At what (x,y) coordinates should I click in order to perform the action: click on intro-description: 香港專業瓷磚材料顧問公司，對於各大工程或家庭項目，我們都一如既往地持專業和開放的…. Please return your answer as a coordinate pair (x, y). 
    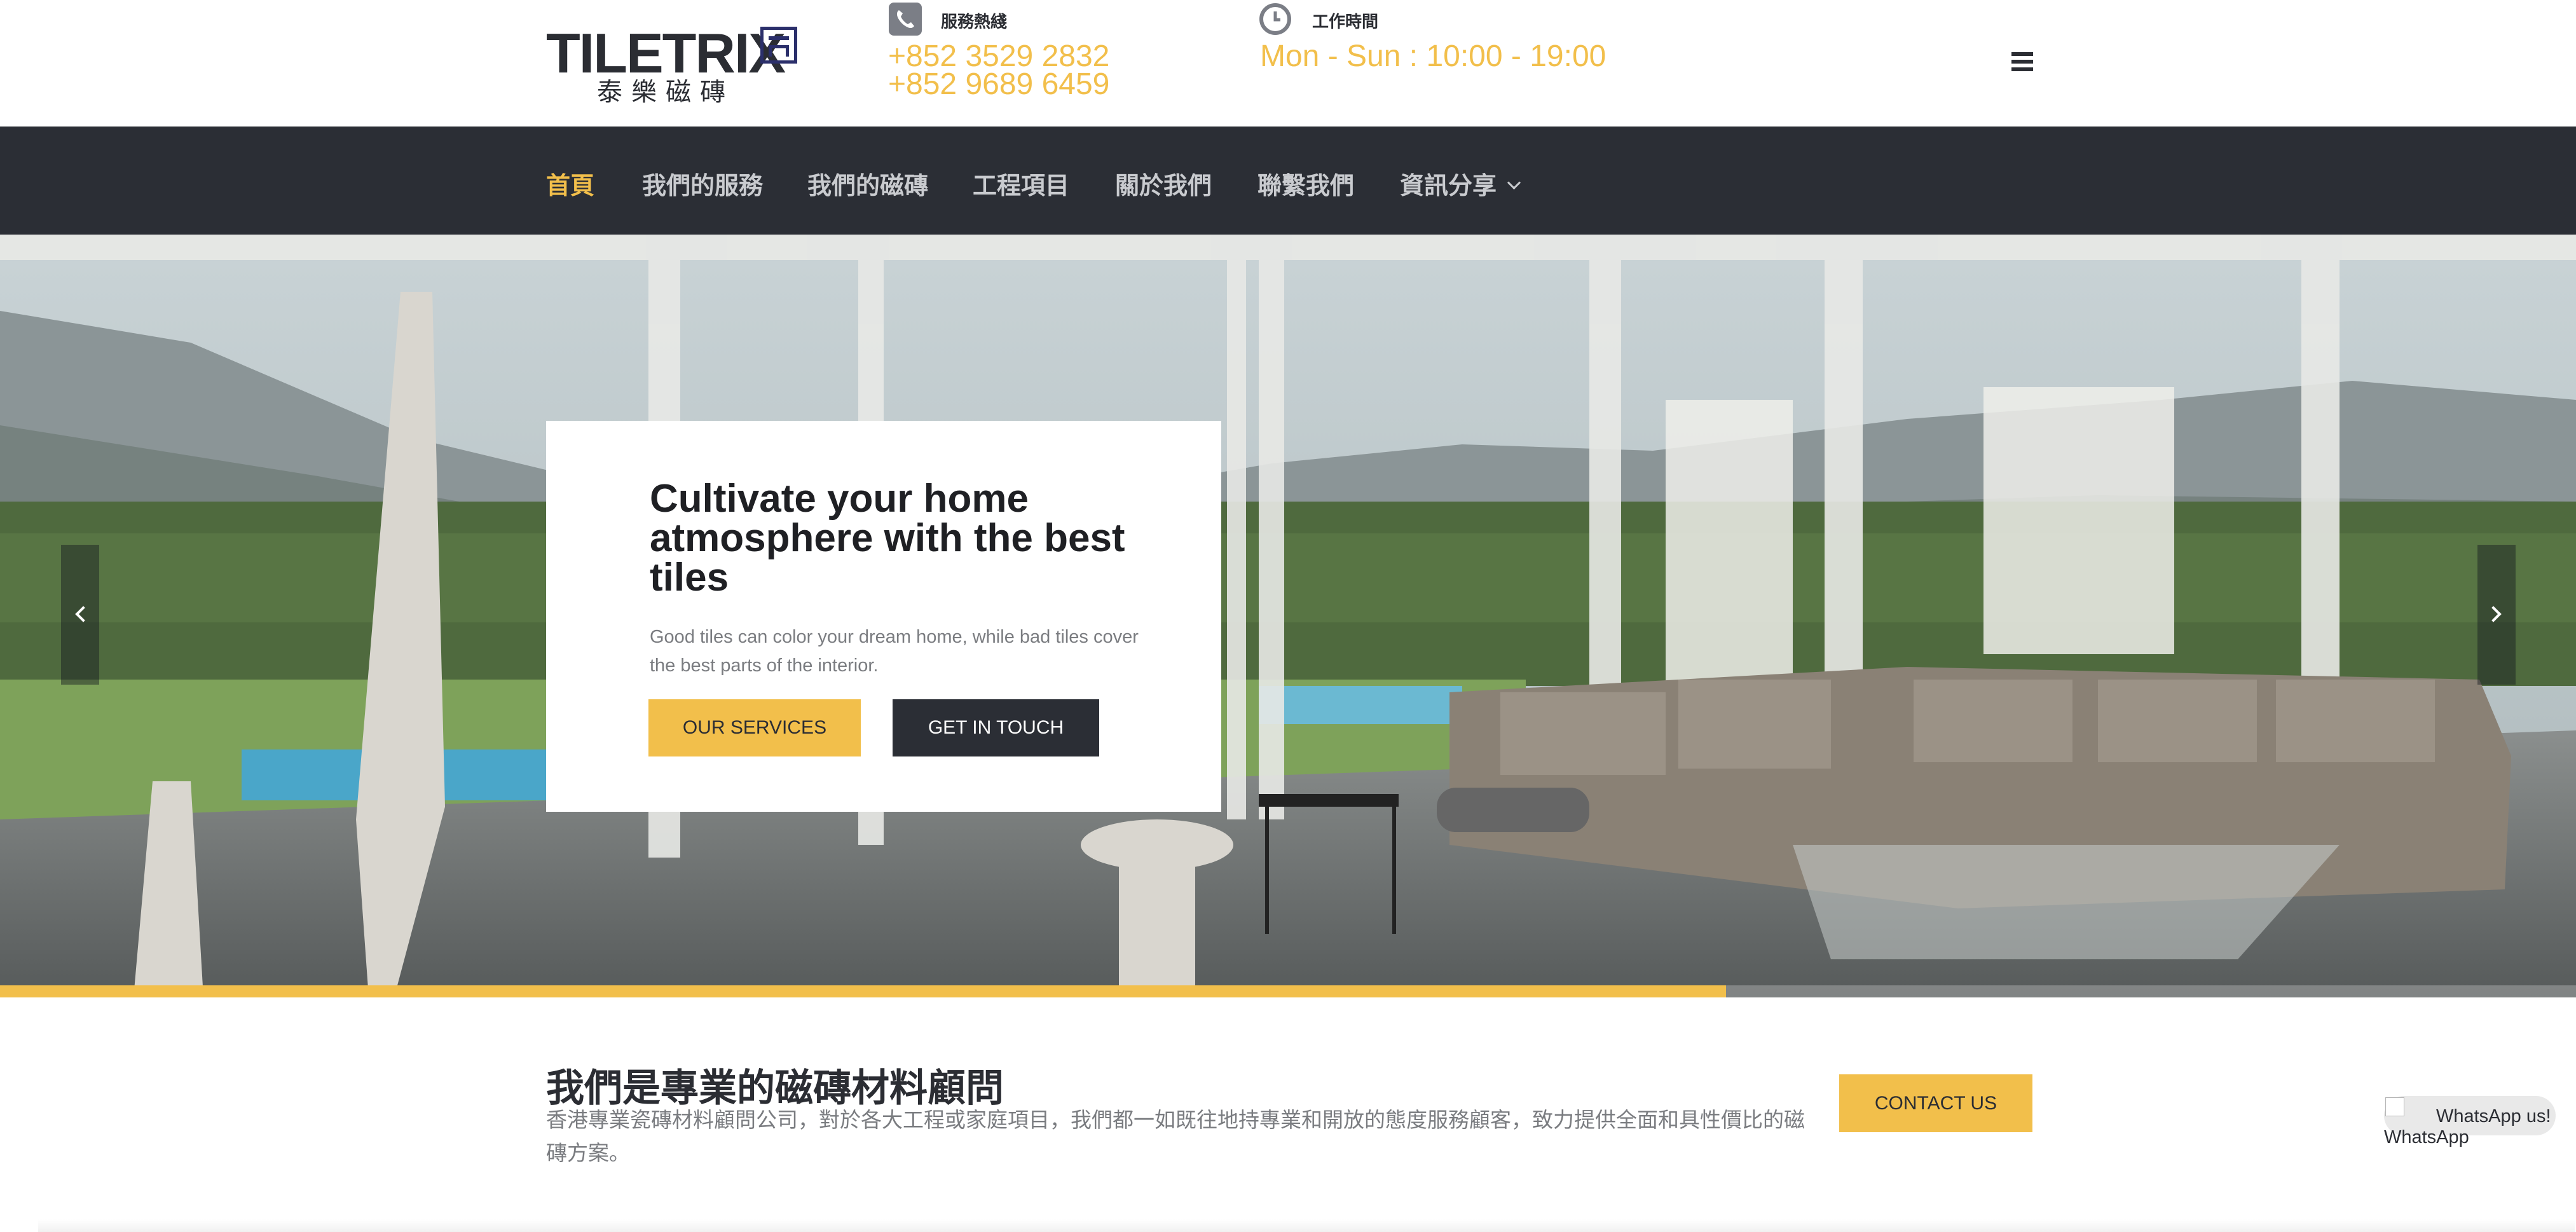
    Looking at the image, I should click on (1175, 1136).